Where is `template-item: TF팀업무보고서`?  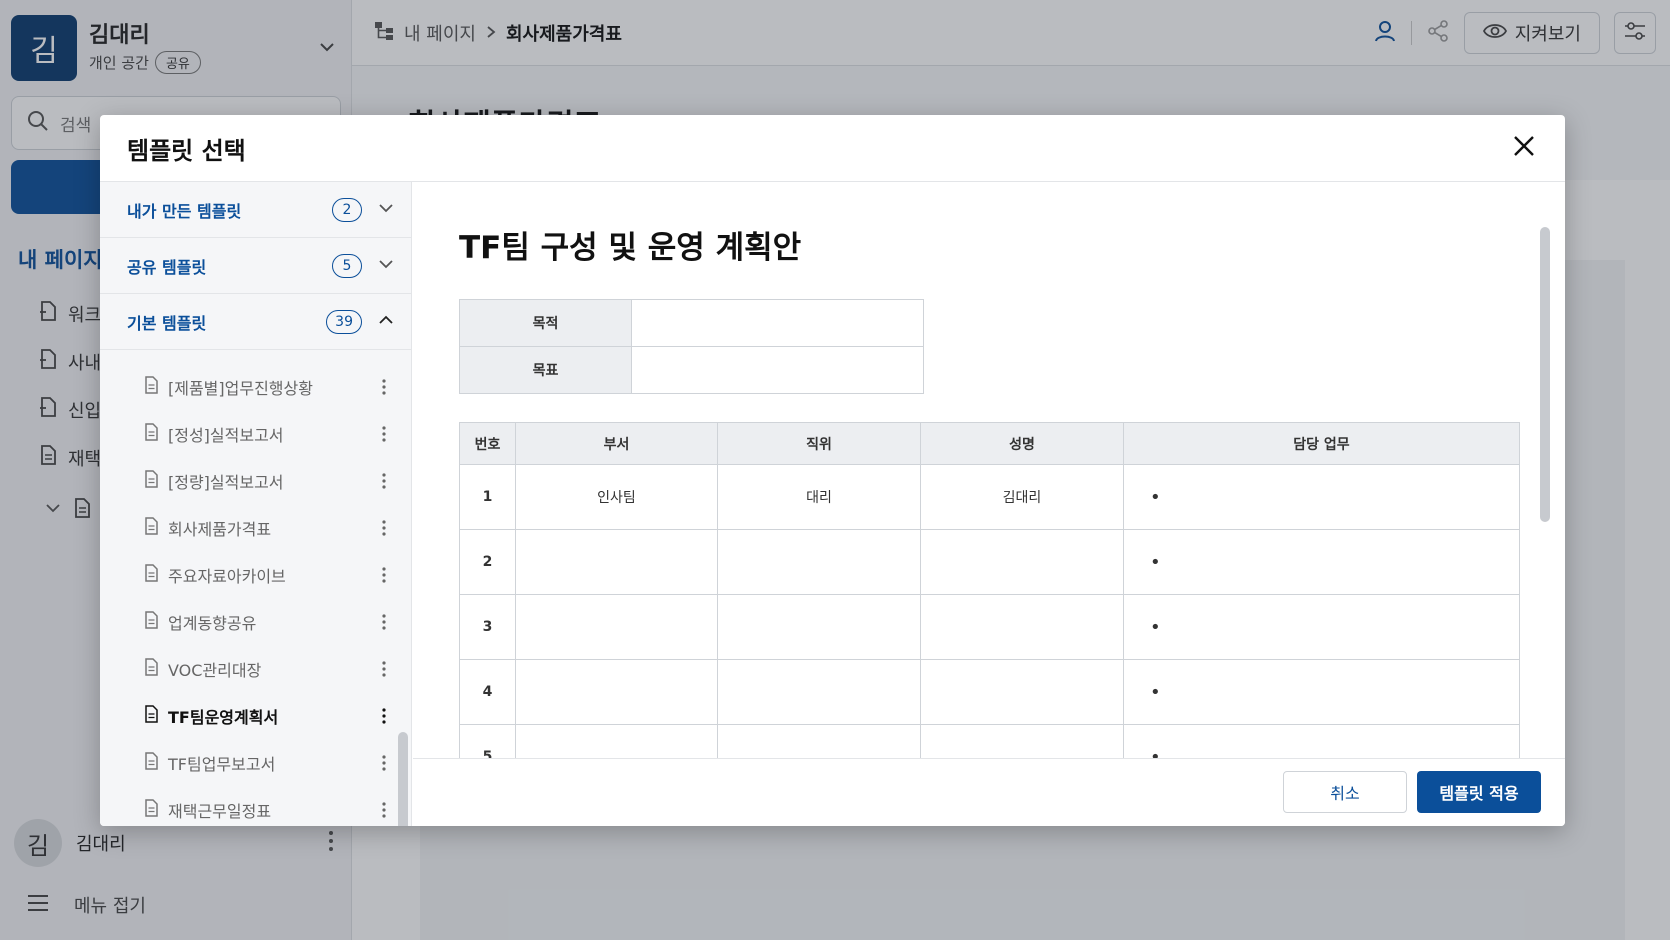
template-item: TF팀업무보고서 is located at coordinates (269, 763).